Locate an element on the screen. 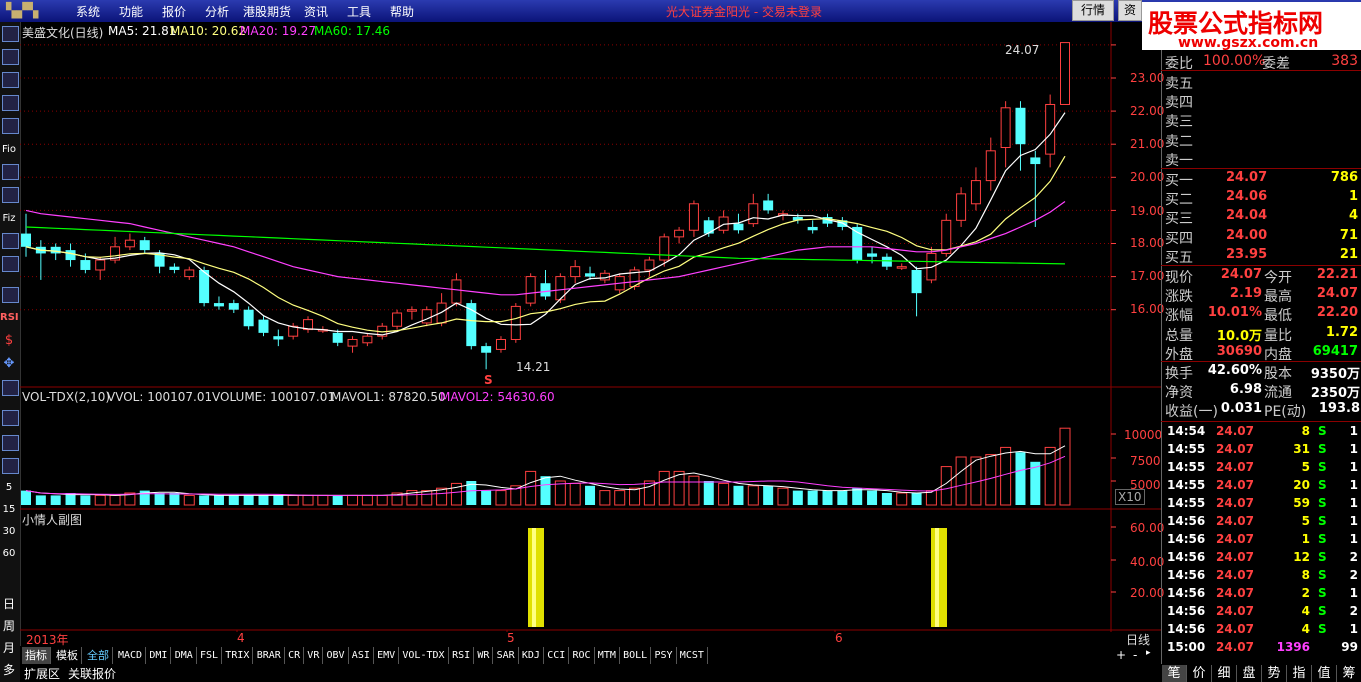 The width and height of the screenshot is (1361, 682). indicator-tab-dma: DMA is located at coordinates (184, 655).